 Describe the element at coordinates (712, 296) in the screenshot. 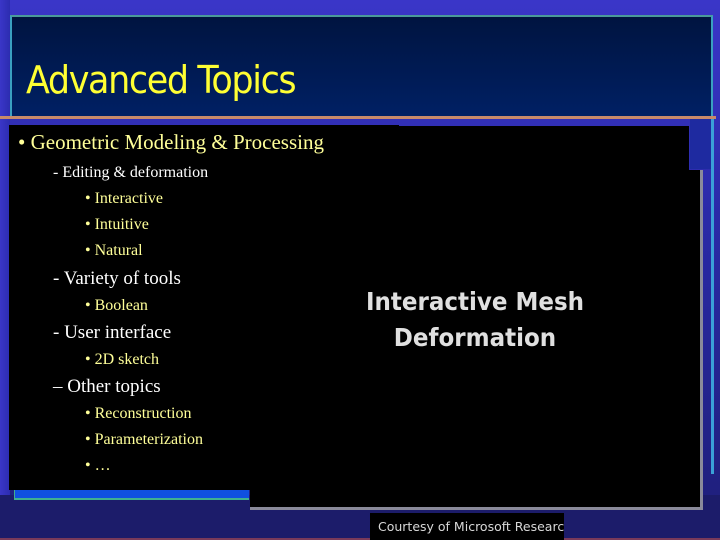

I see `right-rail` at that location.